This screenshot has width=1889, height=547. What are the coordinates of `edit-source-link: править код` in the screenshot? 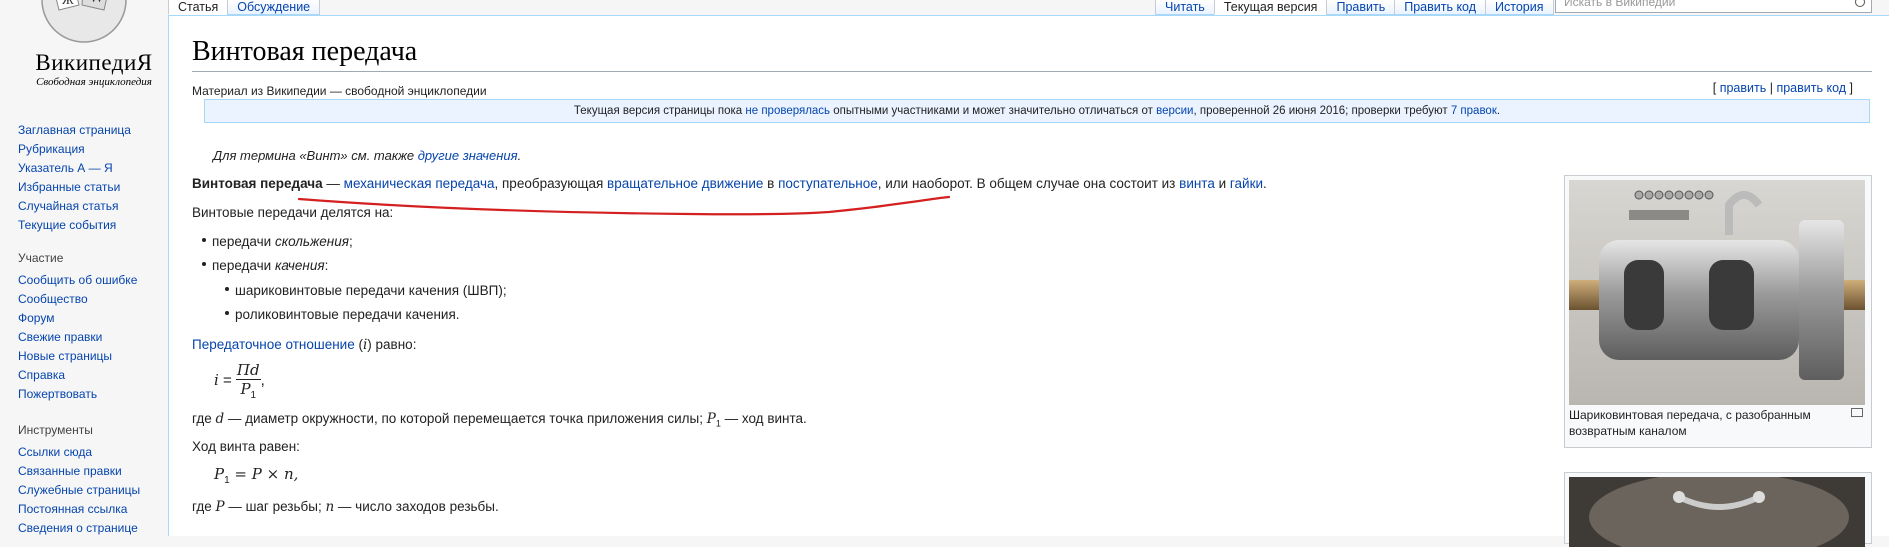 It's located at (1811, 88).